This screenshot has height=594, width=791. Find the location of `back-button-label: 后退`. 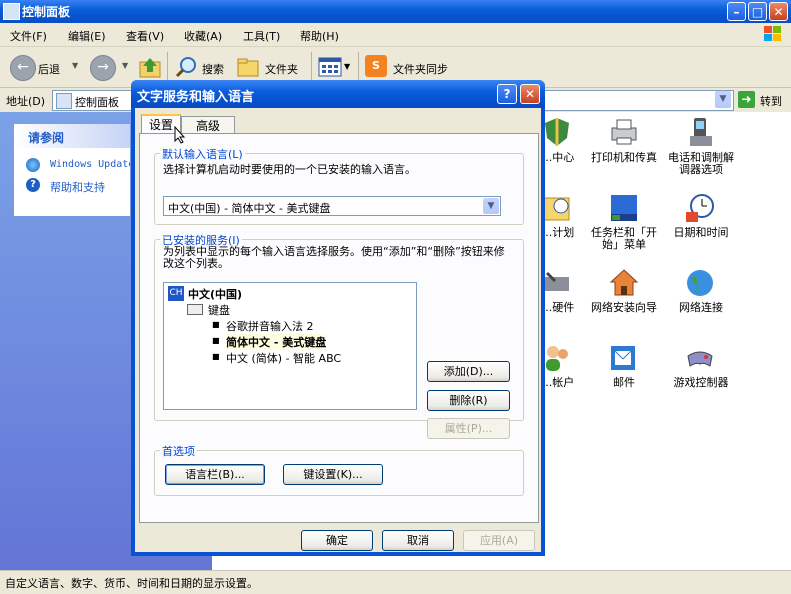

back-button-label: 后退 is located at coordinates (49, 69).